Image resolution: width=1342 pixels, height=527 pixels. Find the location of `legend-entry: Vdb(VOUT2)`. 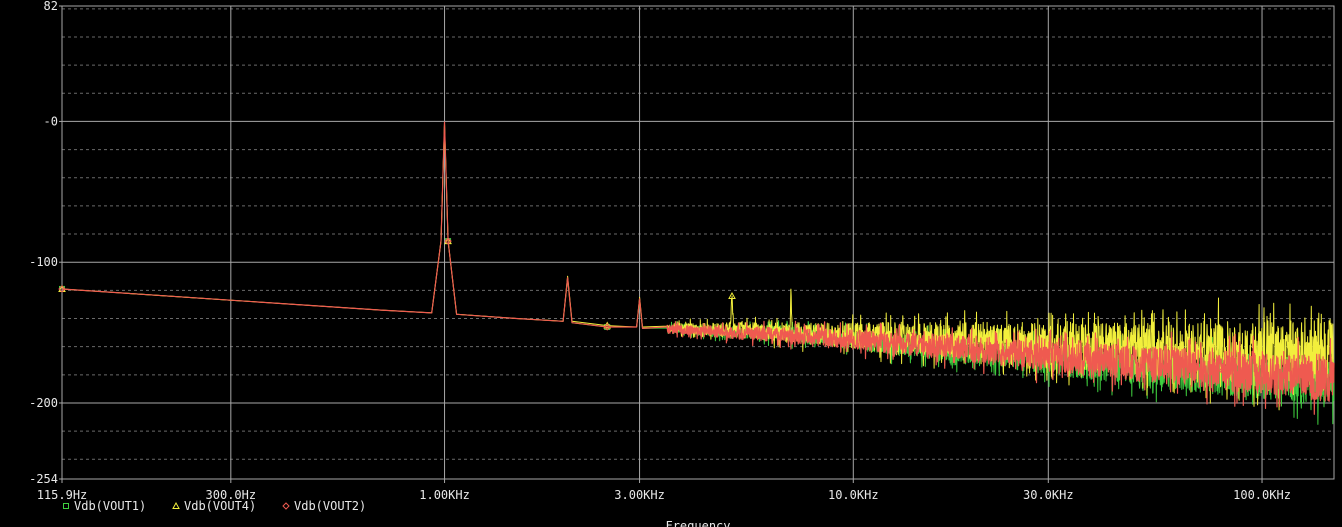

legend-entry: Vdb(VOUT2) is located at coordinates (324, 506).